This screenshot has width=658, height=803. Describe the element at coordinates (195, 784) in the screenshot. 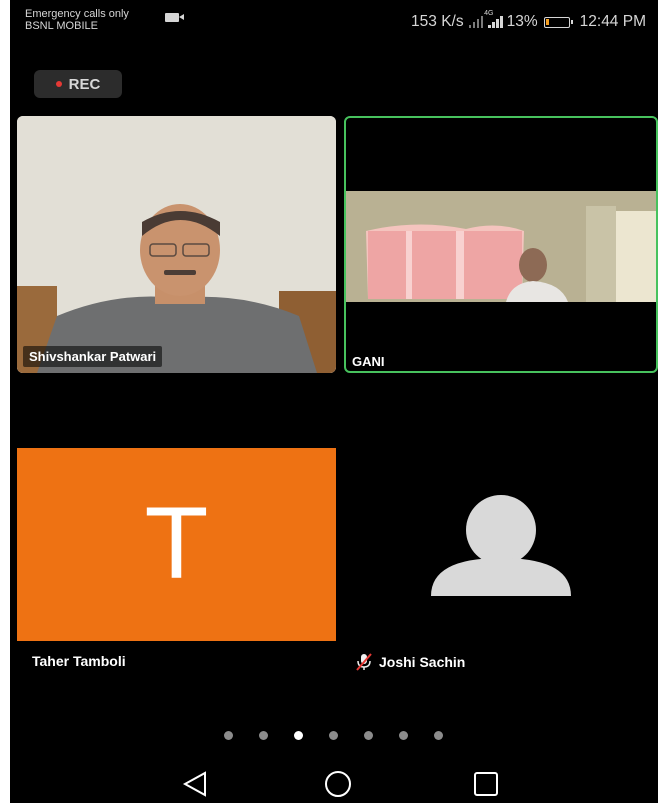

I see `back-triangle-icon` at that location.